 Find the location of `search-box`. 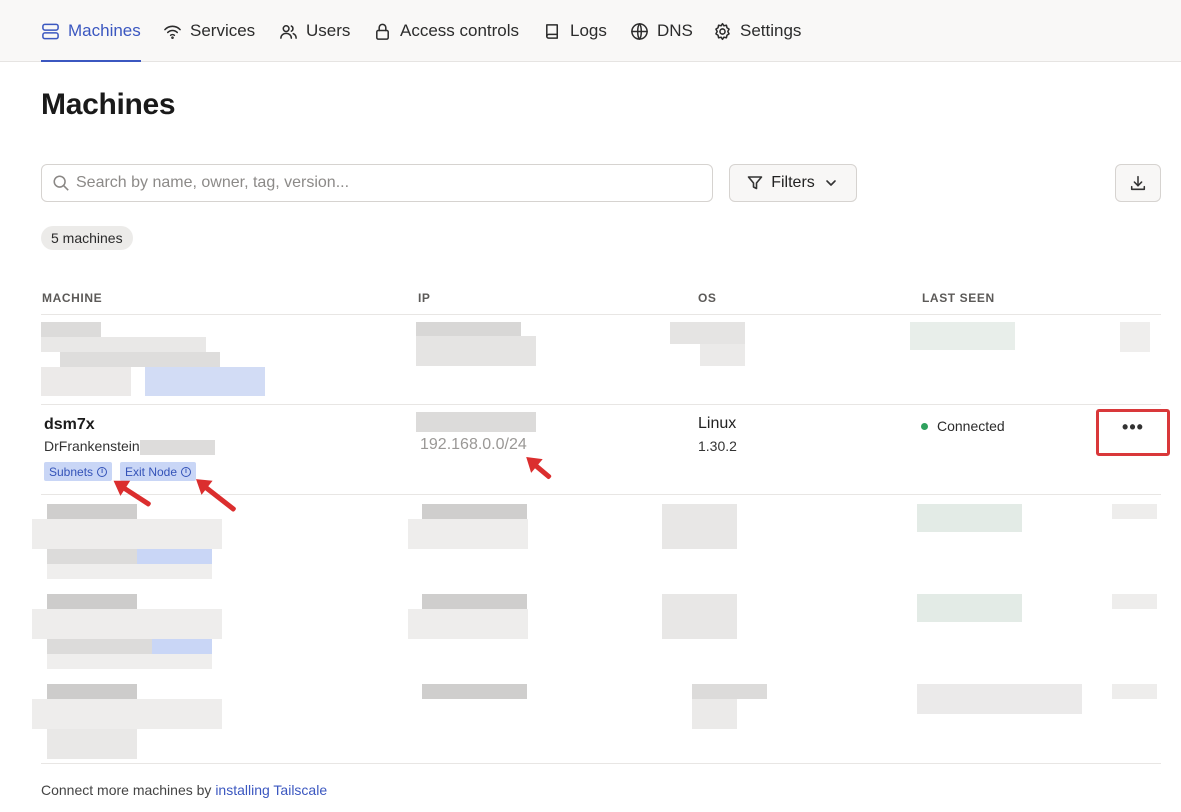

search-box is located at coordinates (377, 183).